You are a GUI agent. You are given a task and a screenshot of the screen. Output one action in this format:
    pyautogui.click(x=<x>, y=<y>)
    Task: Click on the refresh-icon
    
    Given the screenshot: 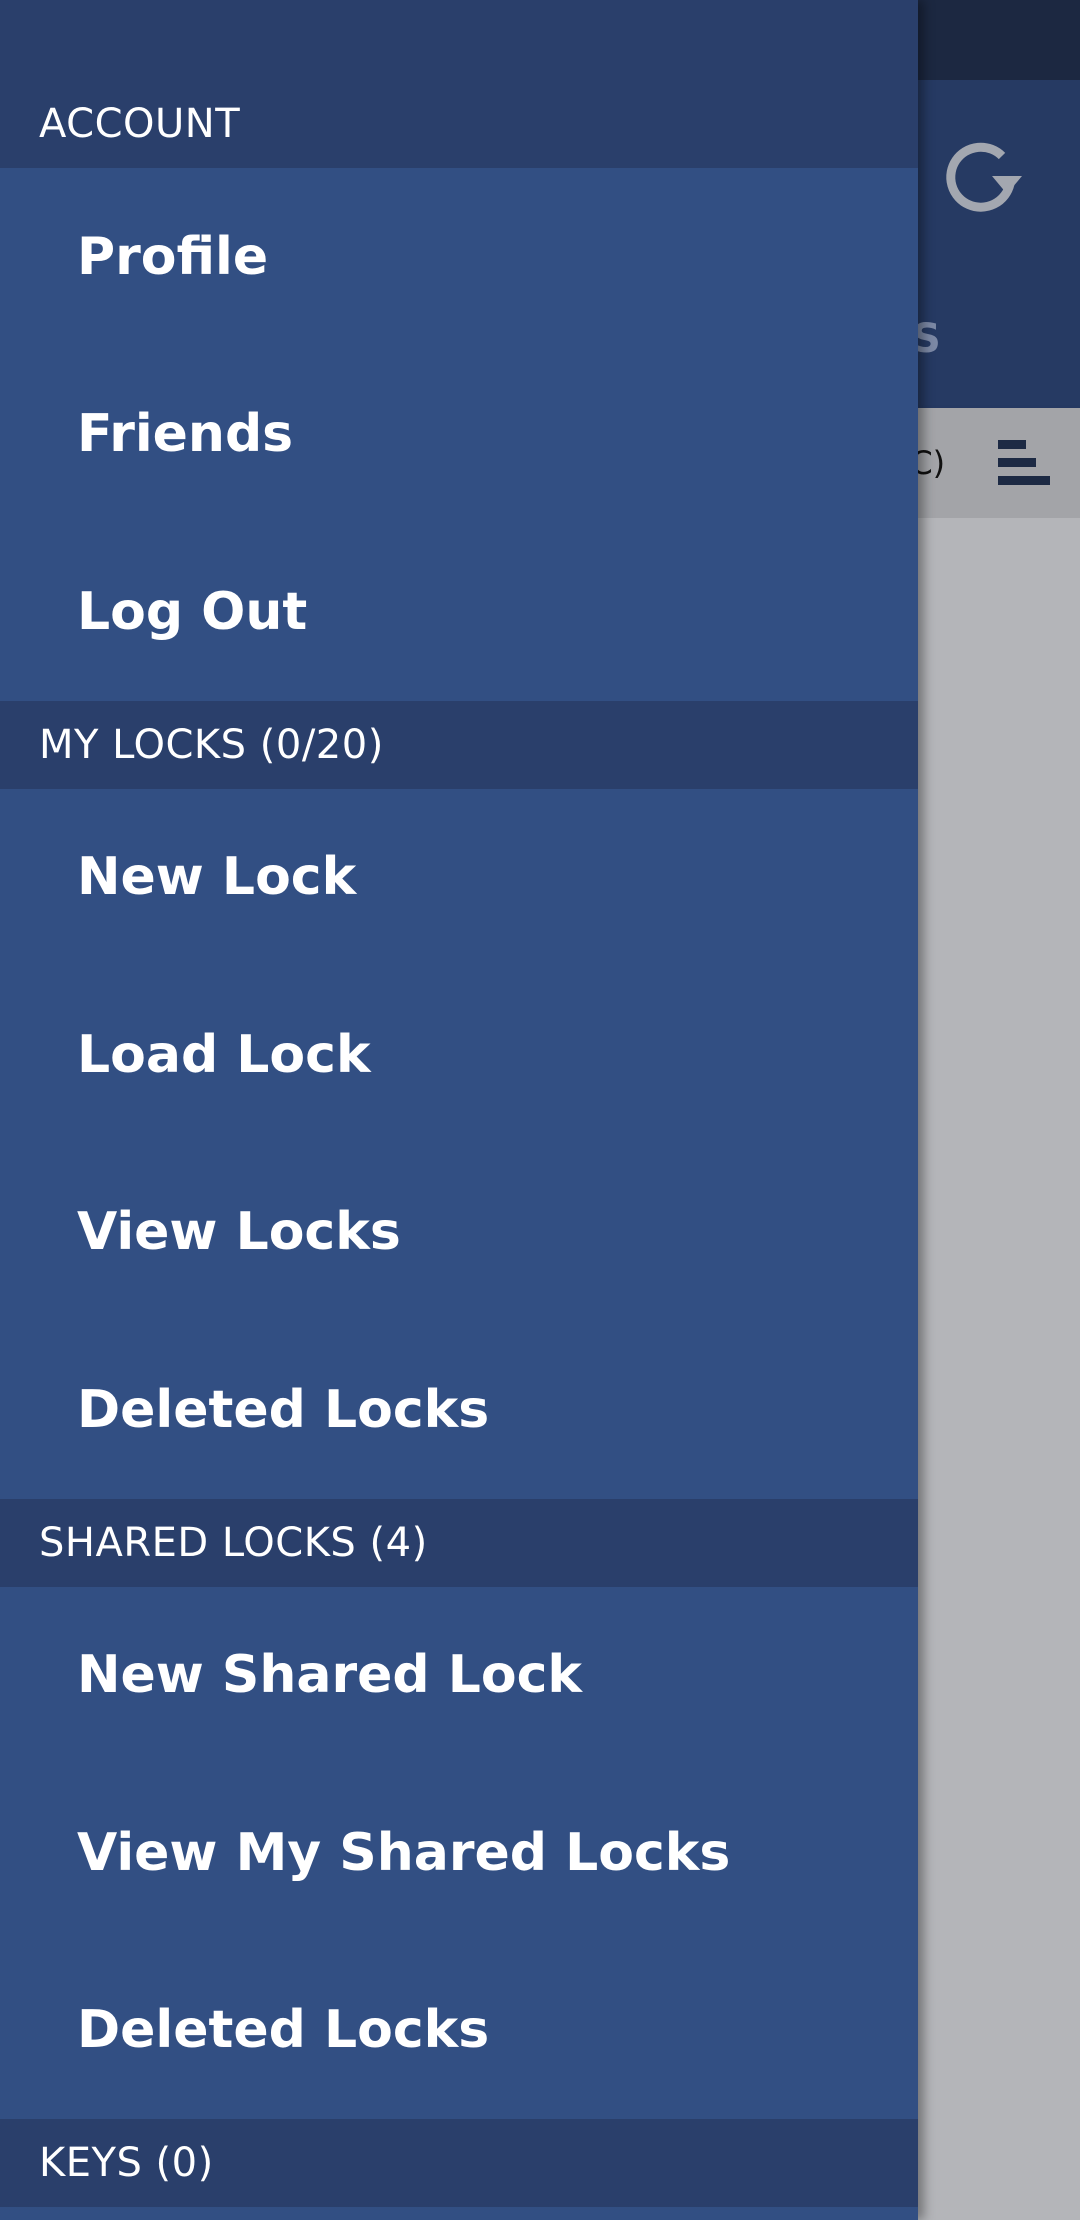 What is the action you would take?
    pyautogui.click(x=982, y=178)
    